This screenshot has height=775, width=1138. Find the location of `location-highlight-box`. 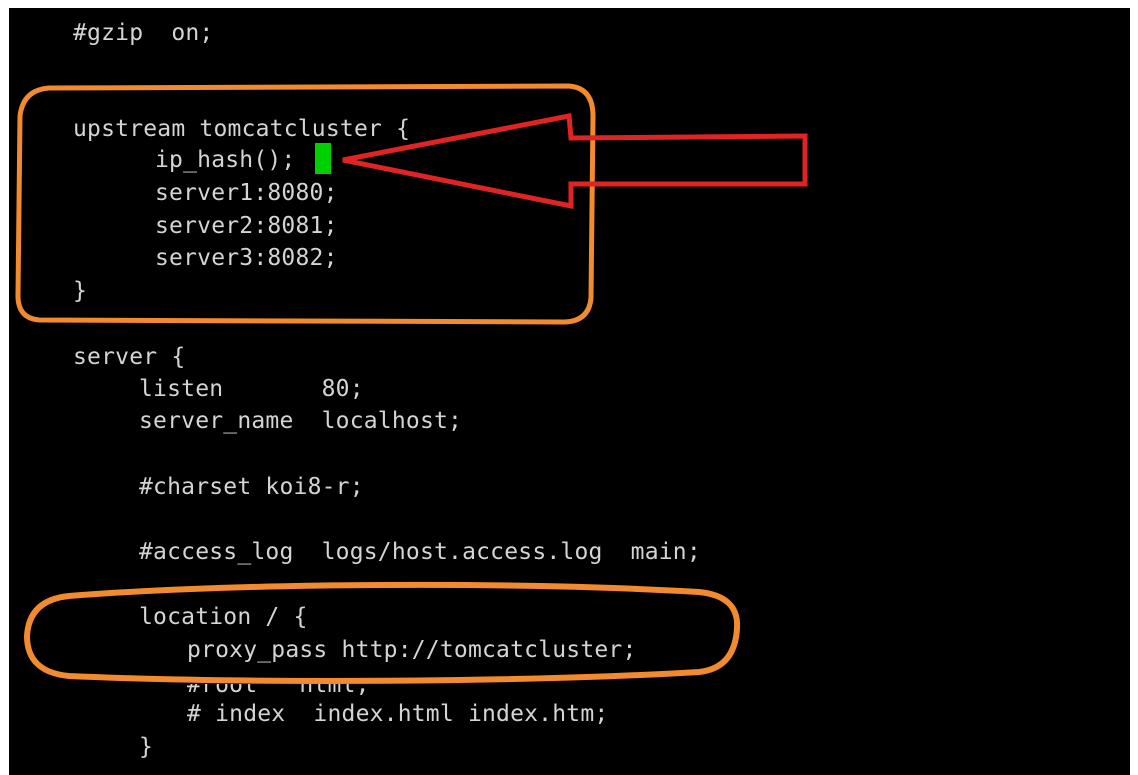

location-highlight-box is located at coordinates (382, 632).